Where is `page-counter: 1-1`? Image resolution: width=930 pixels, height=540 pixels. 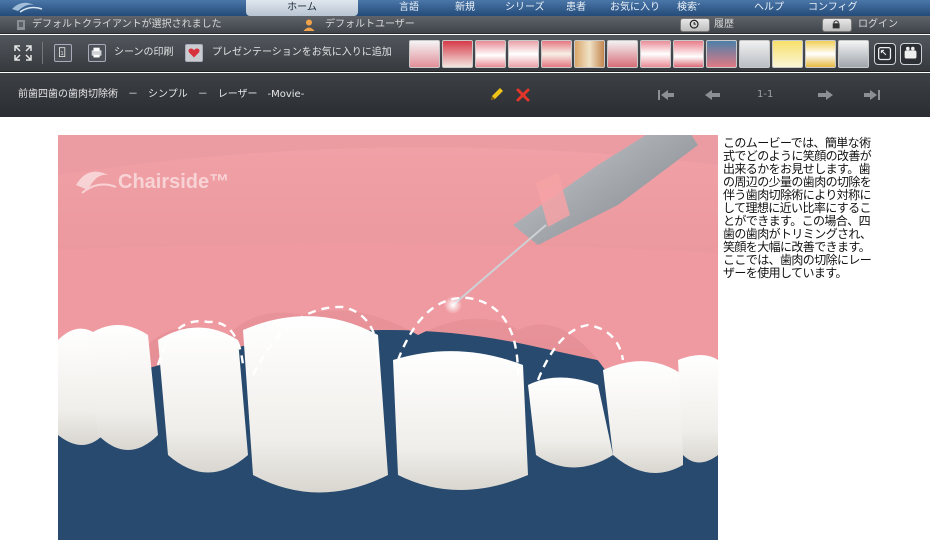 page-counter: 1-1 is located at coordinates (765, 94).